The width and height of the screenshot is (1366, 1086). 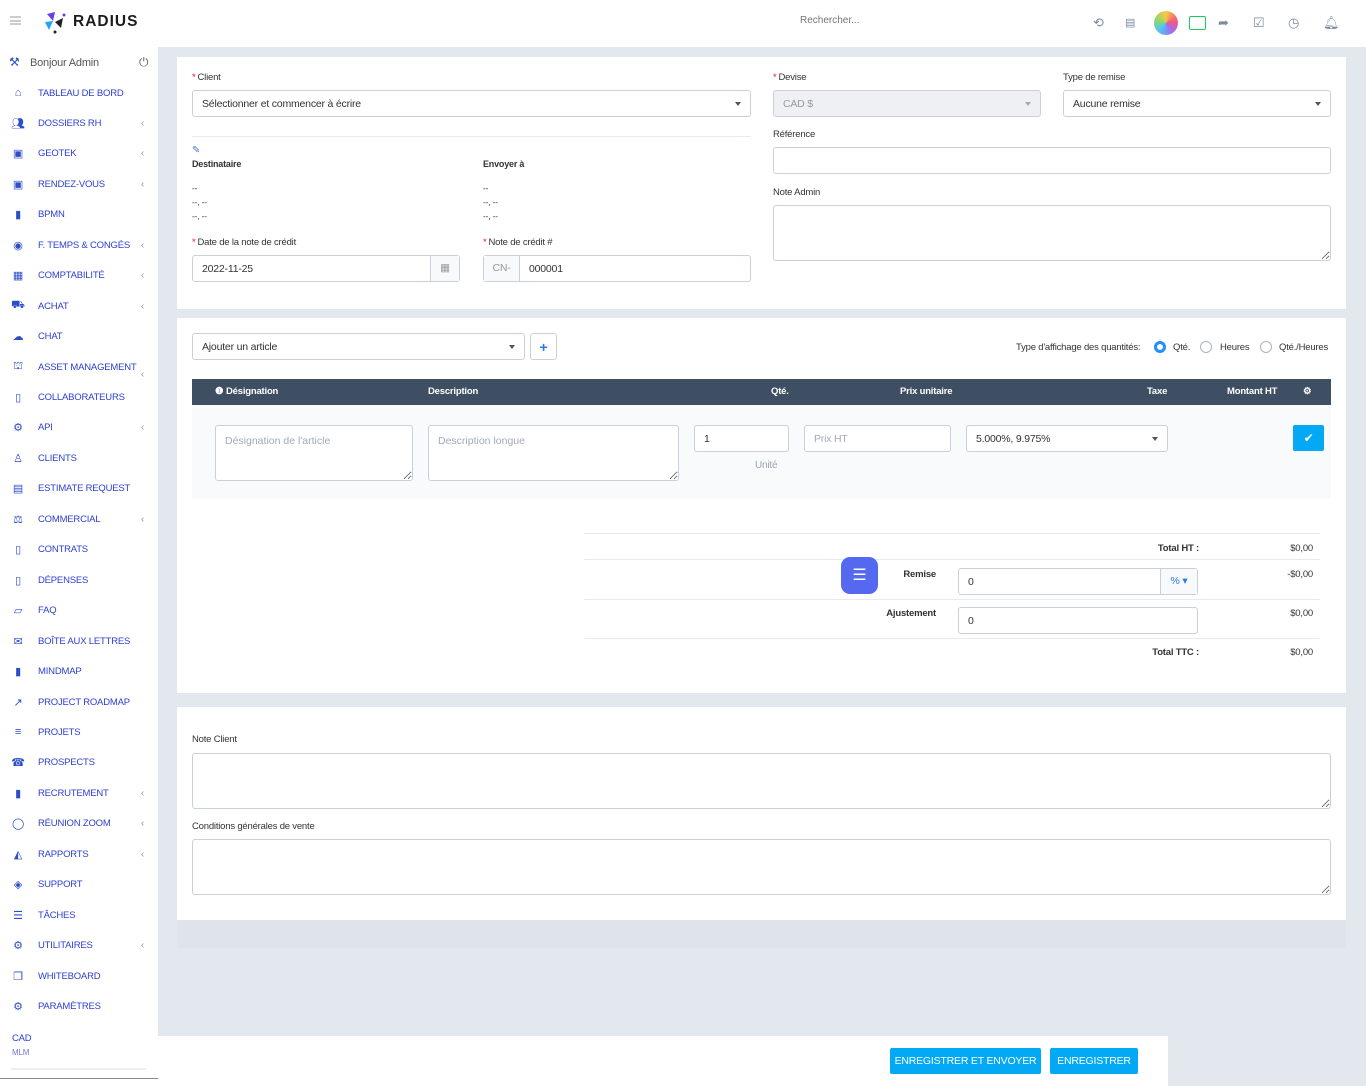 What do you see at coordinates (1098, 23) in the screenshot?
I see `history-icon: ⟲` at bounding box center [1098, 23].